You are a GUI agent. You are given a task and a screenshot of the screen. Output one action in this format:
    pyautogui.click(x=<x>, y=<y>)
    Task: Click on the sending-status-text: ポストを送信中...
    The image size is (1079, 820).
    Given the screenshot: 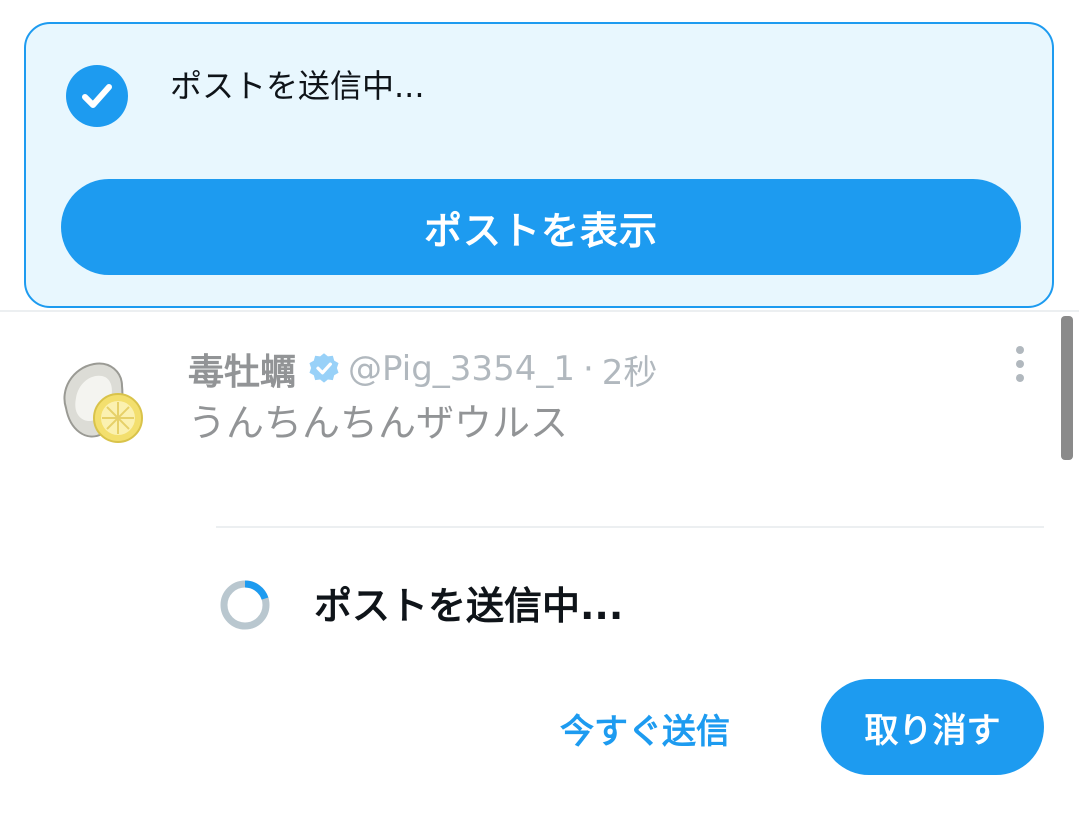 What is the action you would take?
    pyautogui.click(x=469, y=606)
    